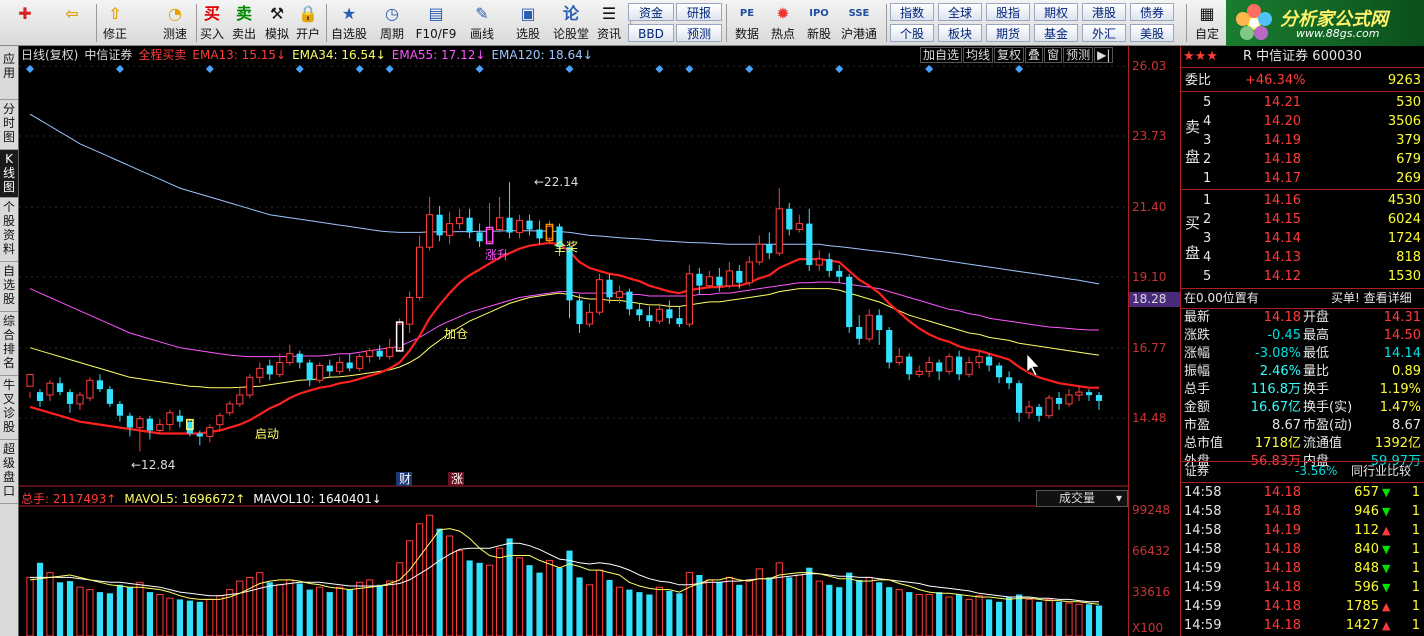 The width and height of the screenshot is (1424, 636). I want to click on toolbar-link-top_col5-1: 期货, so click(1008, 33).